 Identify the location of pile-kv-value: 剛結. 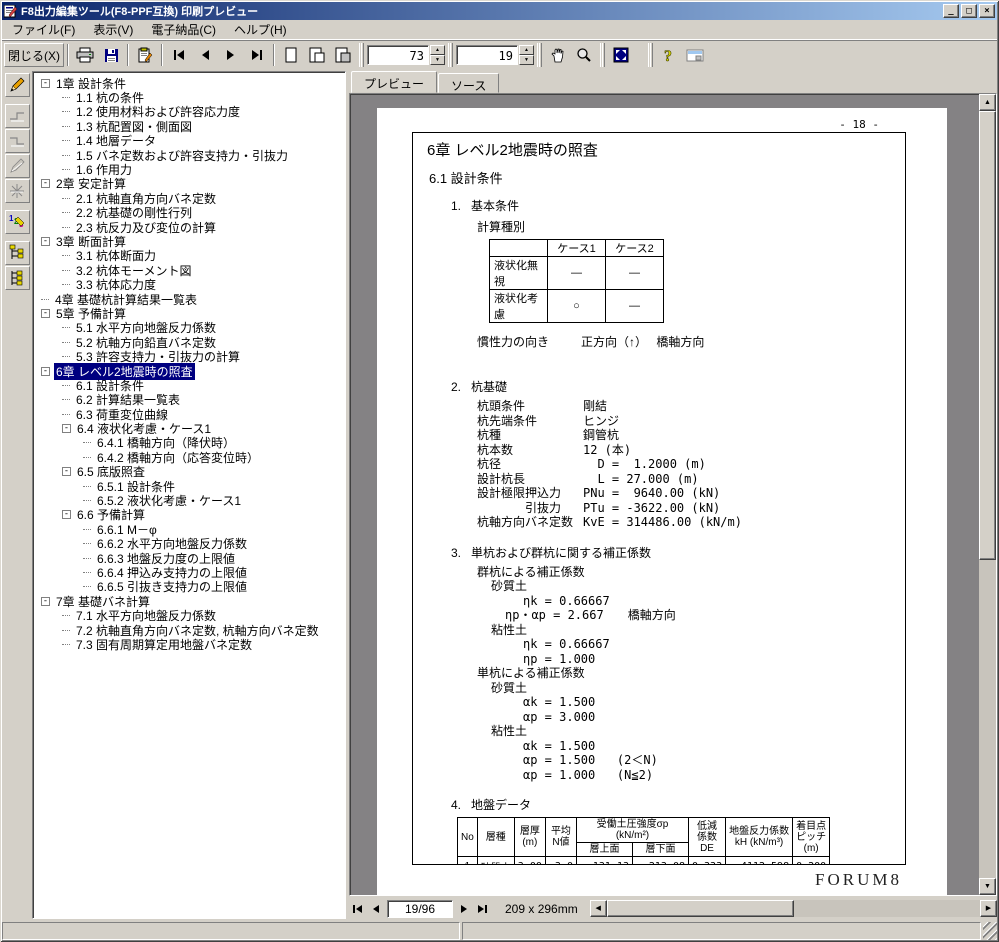
(595, 406).